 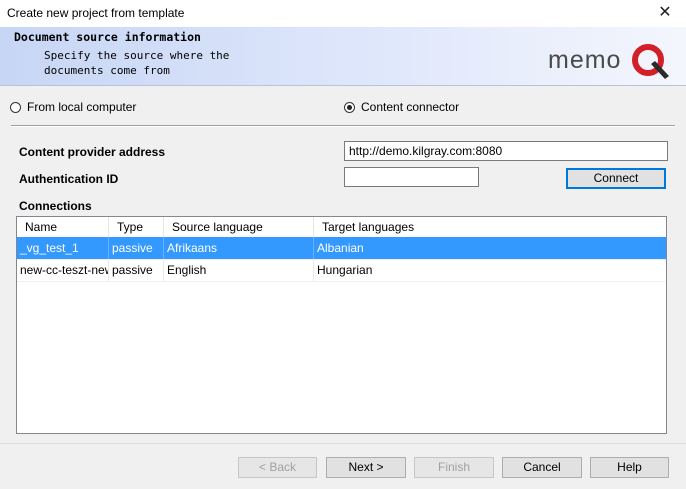 I want to click on column-header-type: Type, so click(x=136, y=227).